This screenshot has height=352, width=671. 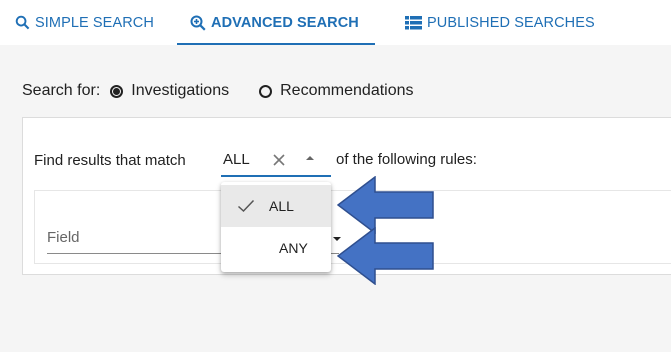 I want to click on dropdown-option-all: ALL, so click(x=276, y=206).